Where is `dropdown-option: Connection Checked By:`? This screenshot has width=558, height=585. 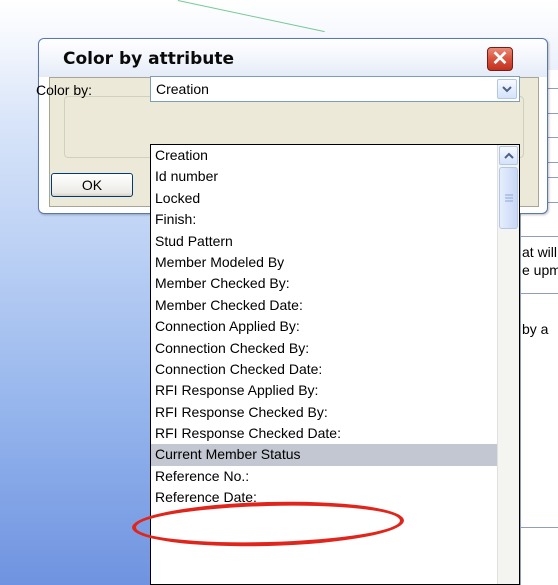 dropdown-option: Connection Checked By: is located at coordinates (324, 348).